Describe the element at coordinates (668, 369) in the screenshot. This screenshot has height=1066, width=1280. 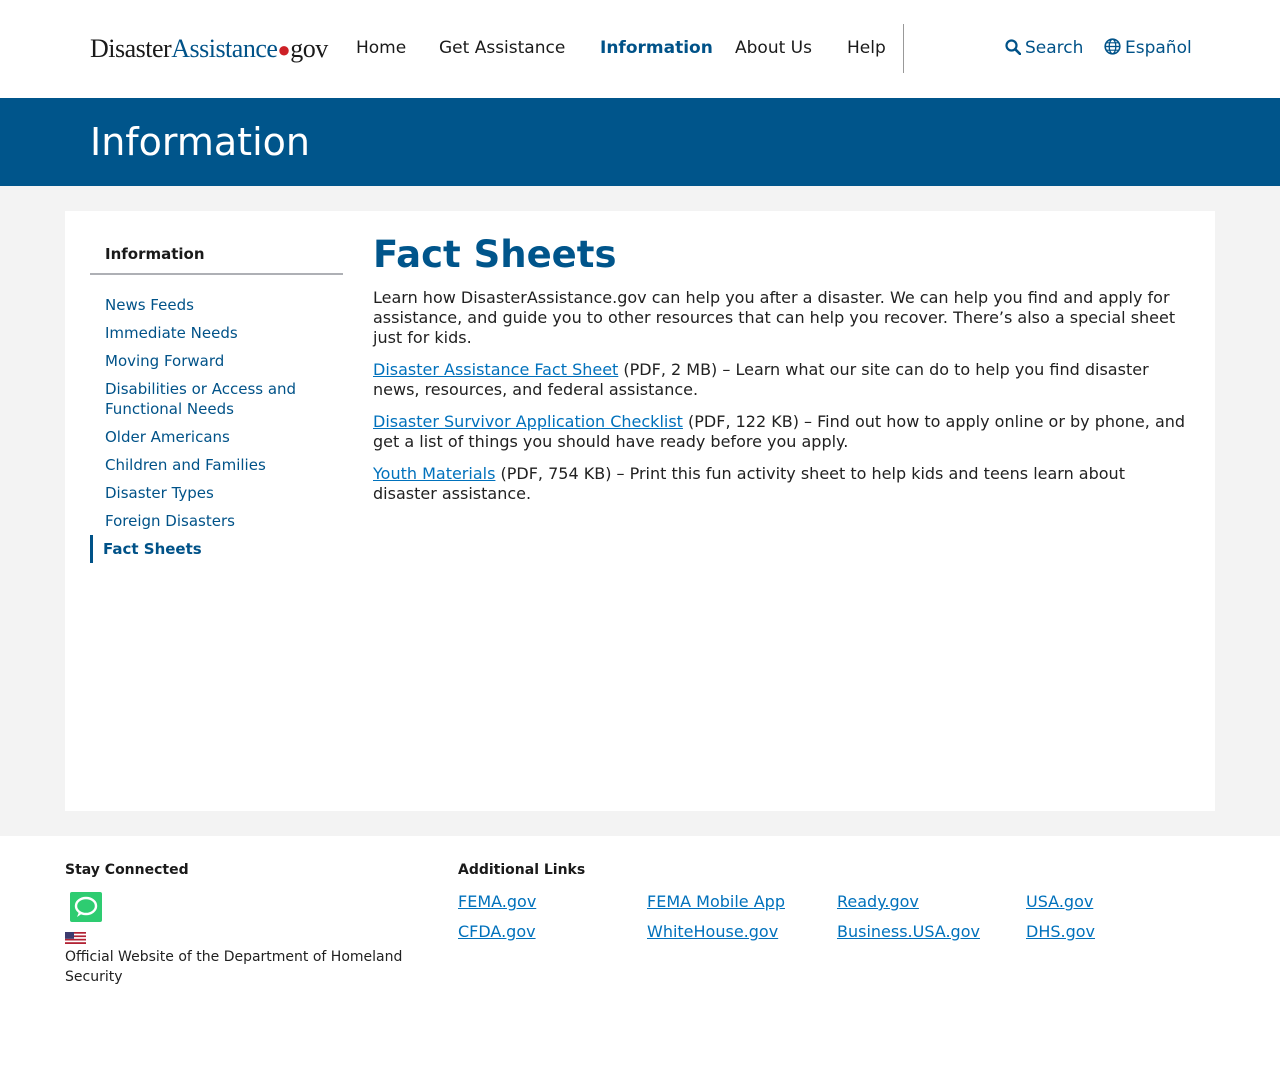
I see `fact-sheet-meta: (PDF, 2 MB)` at that location.